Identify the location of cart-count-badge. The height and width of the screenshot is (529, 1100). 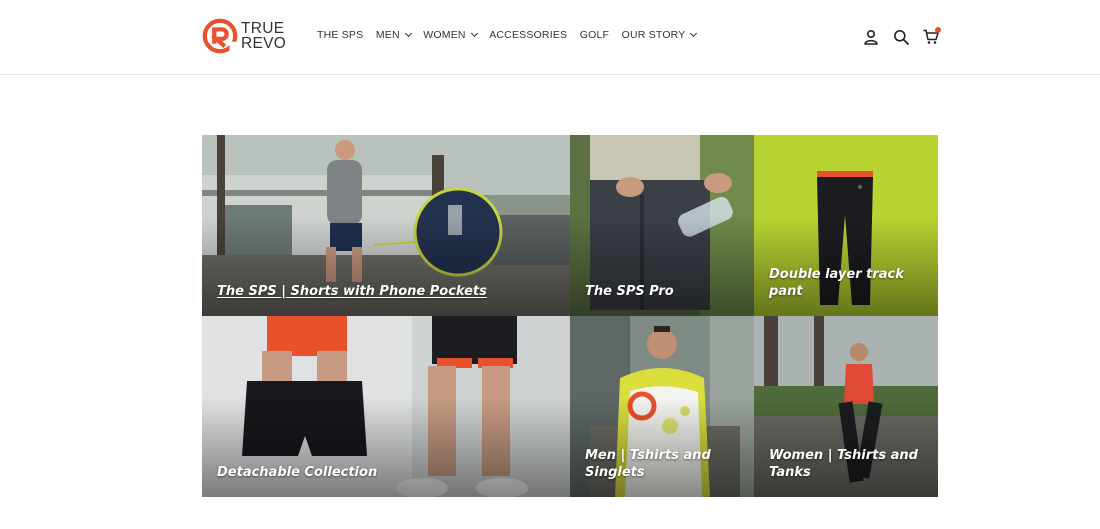
(938, 30).